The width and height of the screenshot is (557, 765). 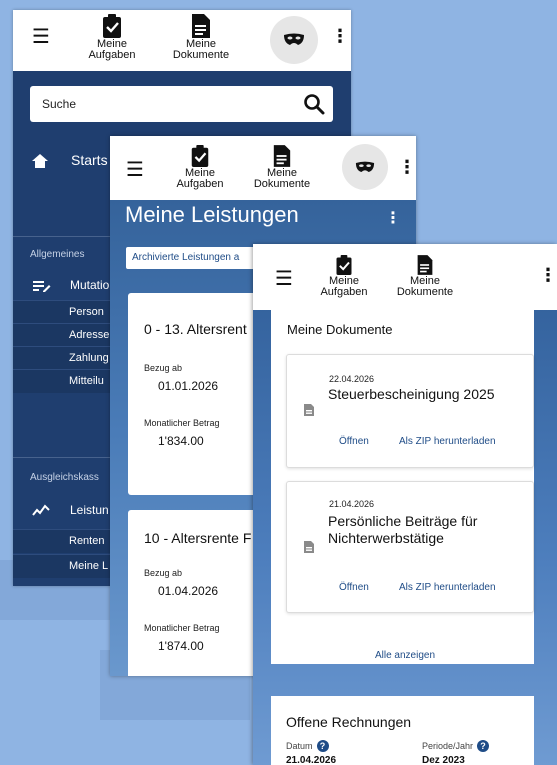 I want to click on document-date: 22.04.2026, so click(x=352, y=379).